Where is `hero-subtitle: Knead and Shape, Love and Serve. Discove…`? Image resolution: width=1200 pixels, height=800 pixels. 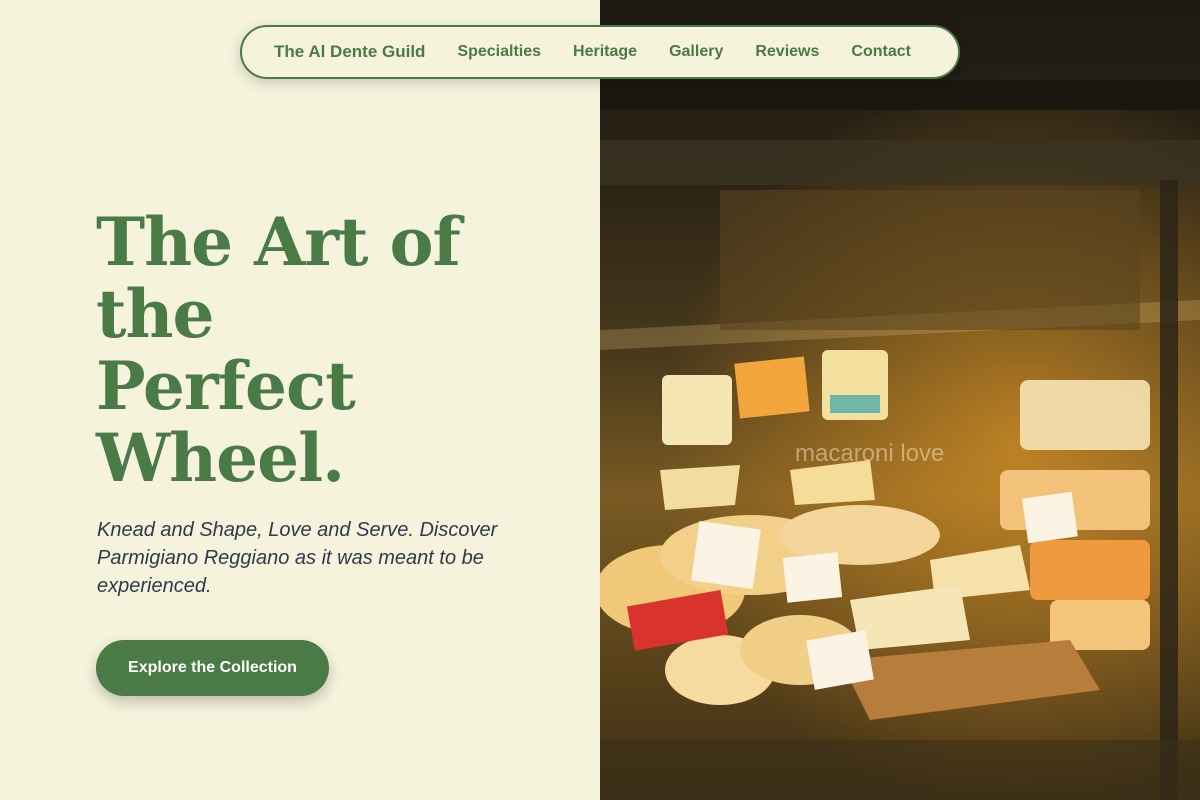 hero-subtitle: Knead and Shape, Love and Serve. Discove… is located at coordinates (297, 558).